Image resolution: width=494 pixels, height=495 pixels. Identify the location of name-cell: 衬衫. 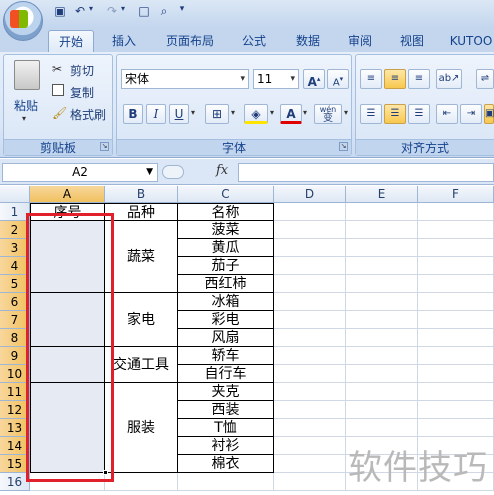
(226, 446).